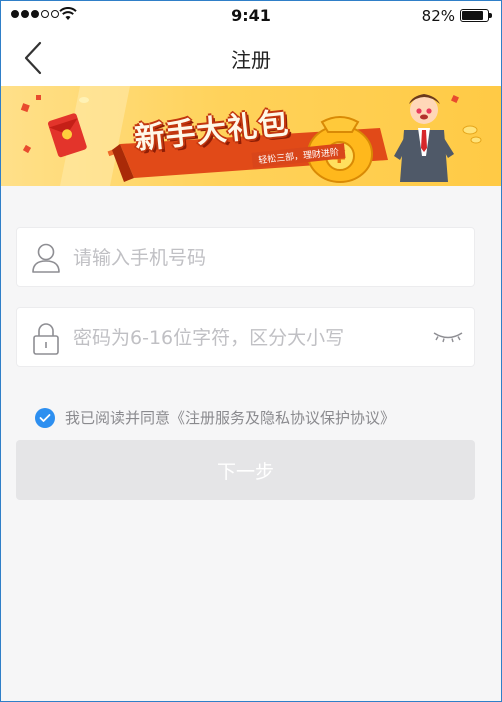  Describe the element at coordinates (46, 339) in the screenshot. I see `lock-icon` at that location.